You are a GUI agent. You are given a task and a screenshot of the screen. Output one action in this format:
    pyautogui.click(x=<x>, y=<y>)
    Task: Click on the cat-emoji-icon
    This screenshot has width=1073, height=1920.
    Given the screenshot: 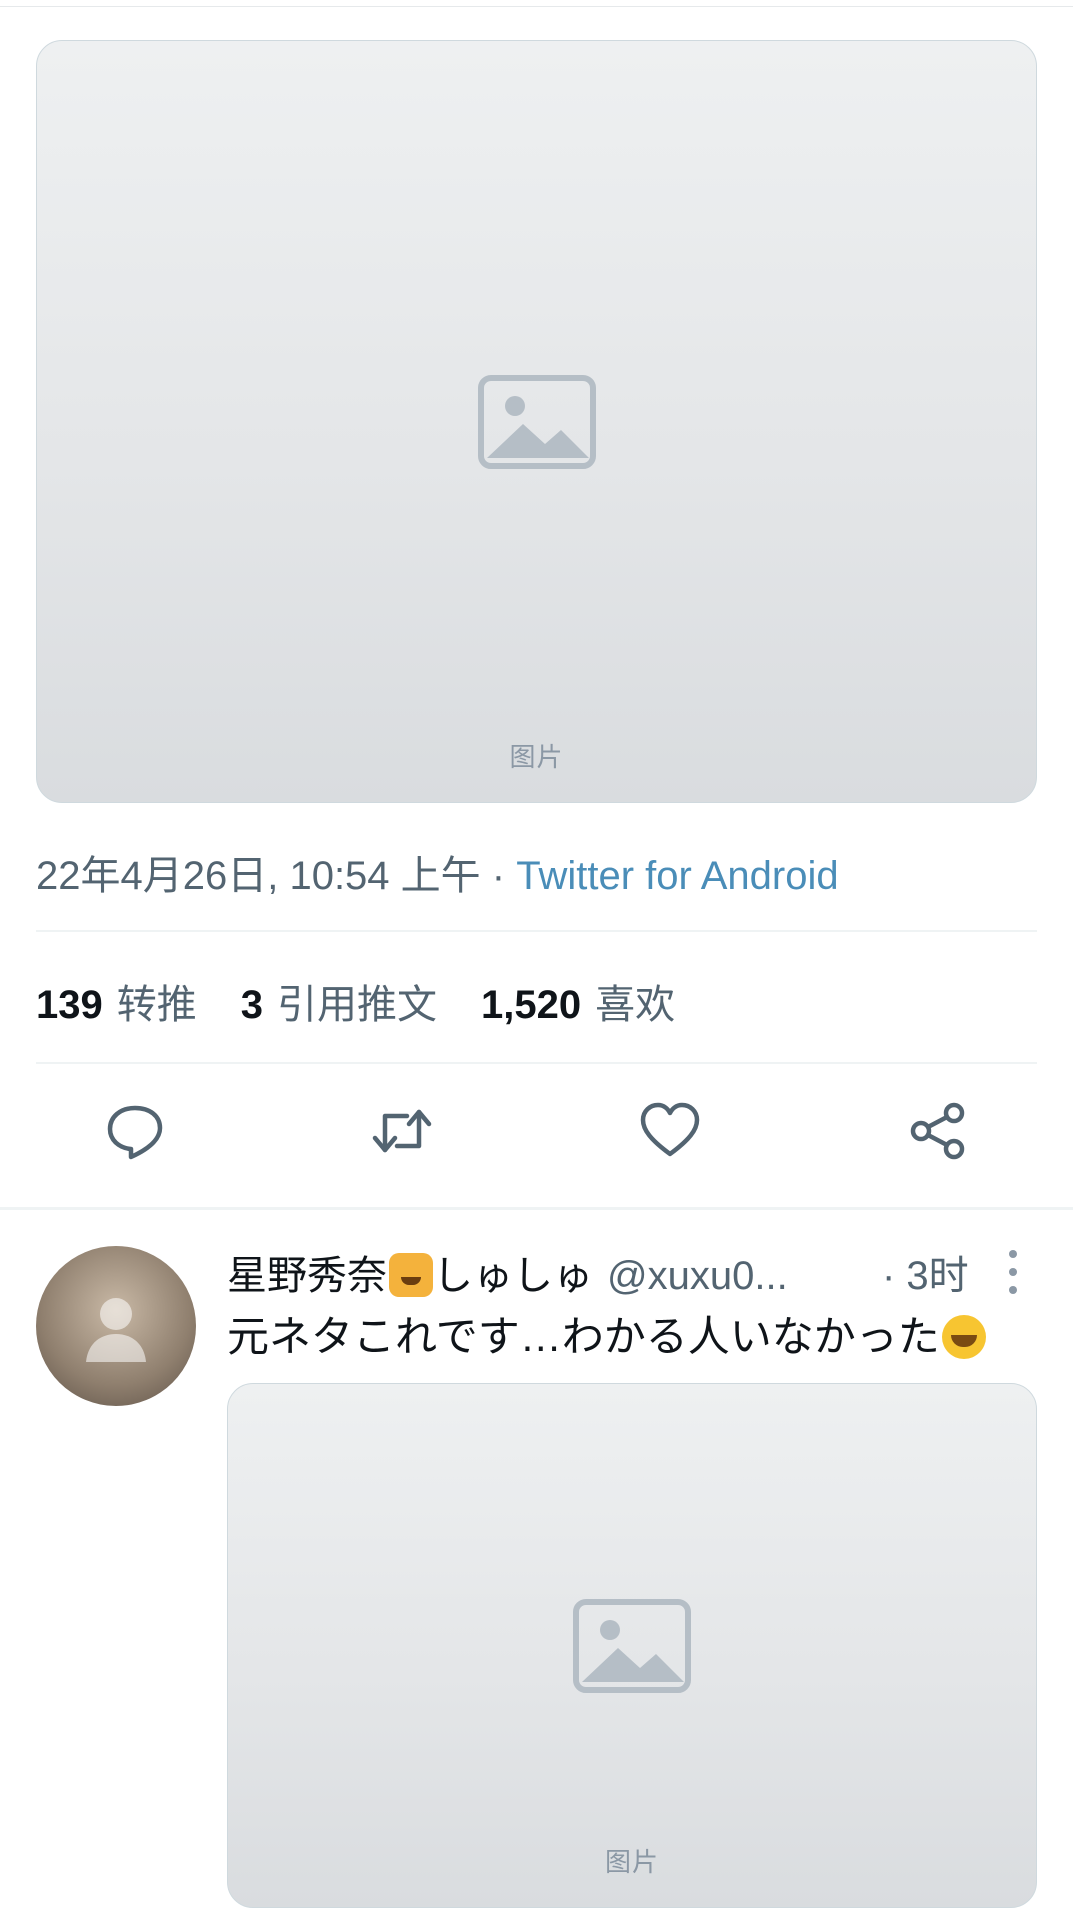 What is the action you would take?
    pyautogui.click(x=411, y=1275)
    